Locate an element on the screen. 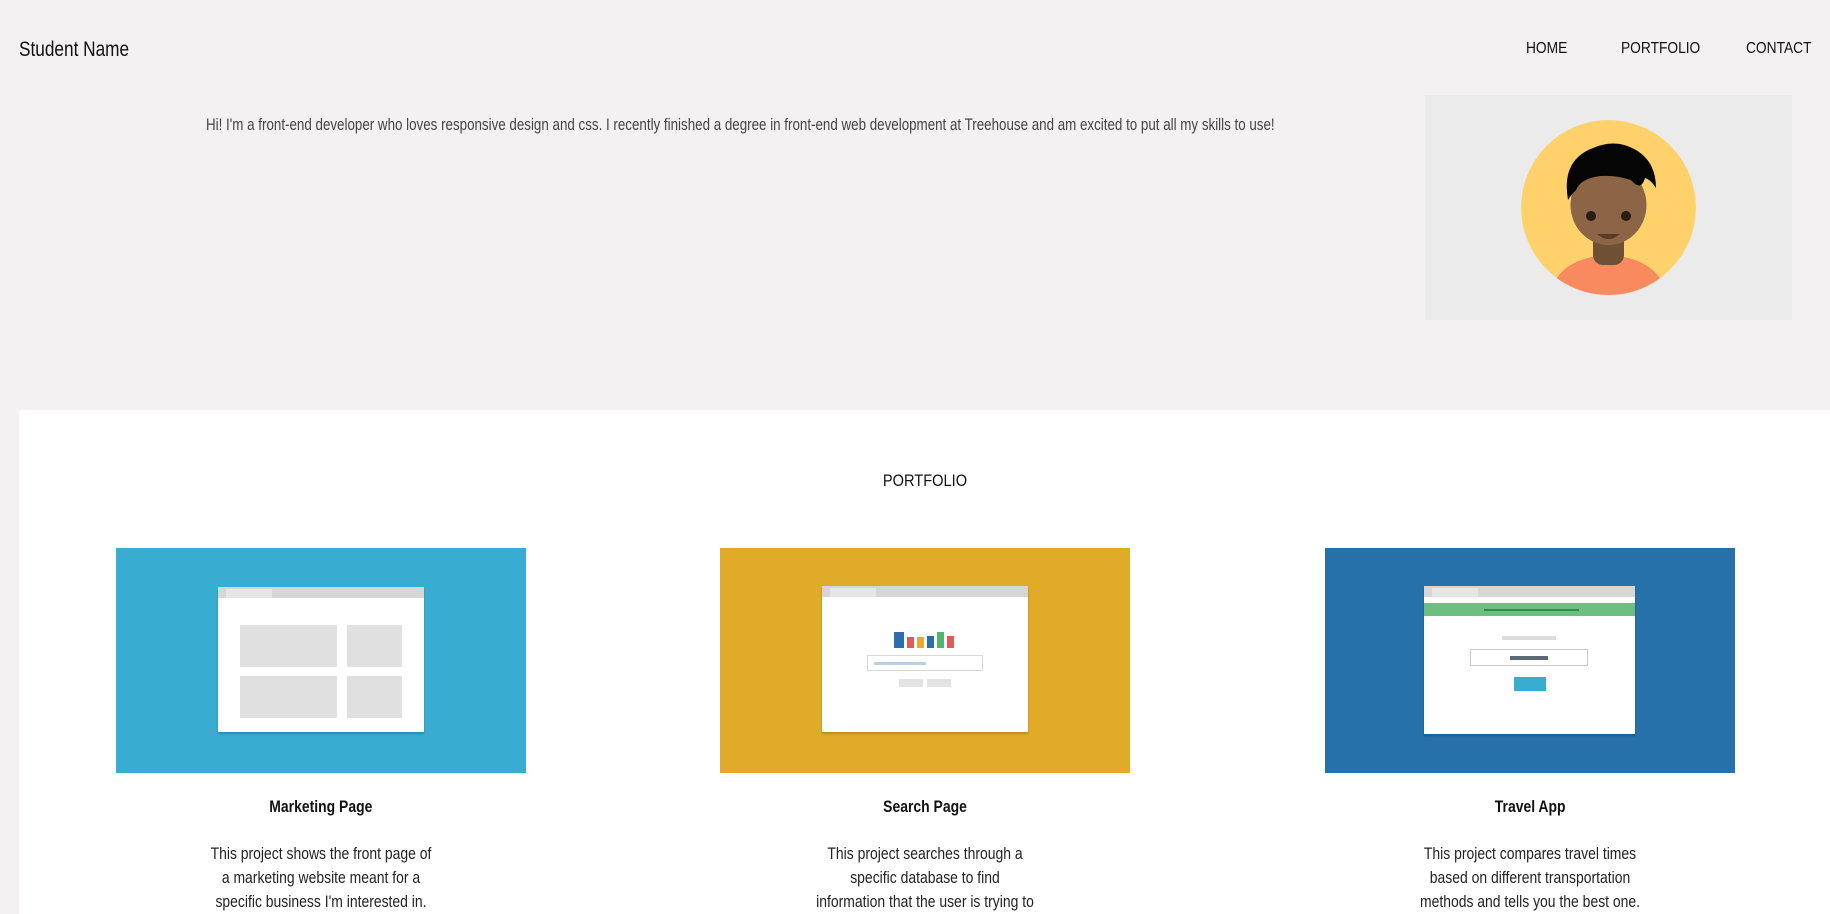 The width and height of the screenshot is (1830, 914). project-title: Travel App is located at coordinates (1530, 807).